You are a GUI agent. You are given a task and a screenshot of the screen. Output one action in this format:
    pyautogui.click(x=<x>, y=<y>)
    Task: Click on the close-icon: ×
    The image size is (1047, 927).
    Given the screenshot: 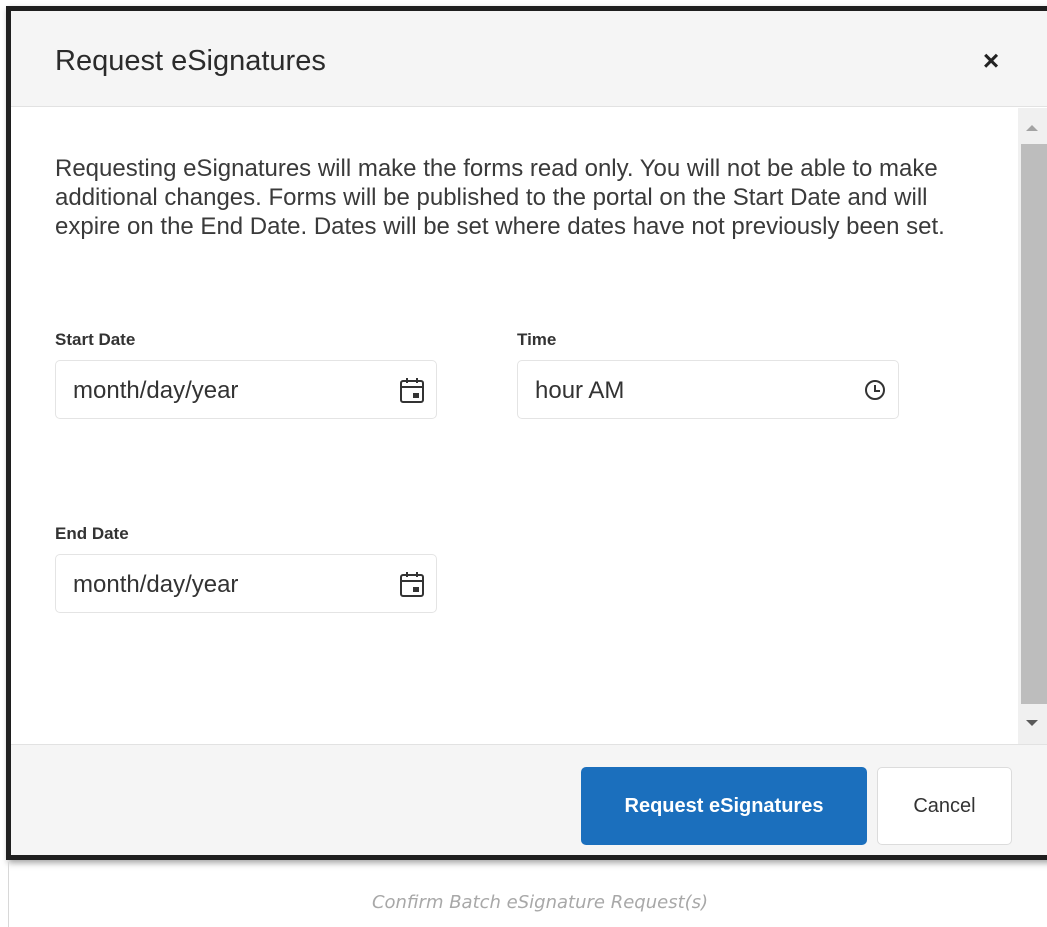 What is the action you would take?
    pyautogui.click(x=991, y=61)
    